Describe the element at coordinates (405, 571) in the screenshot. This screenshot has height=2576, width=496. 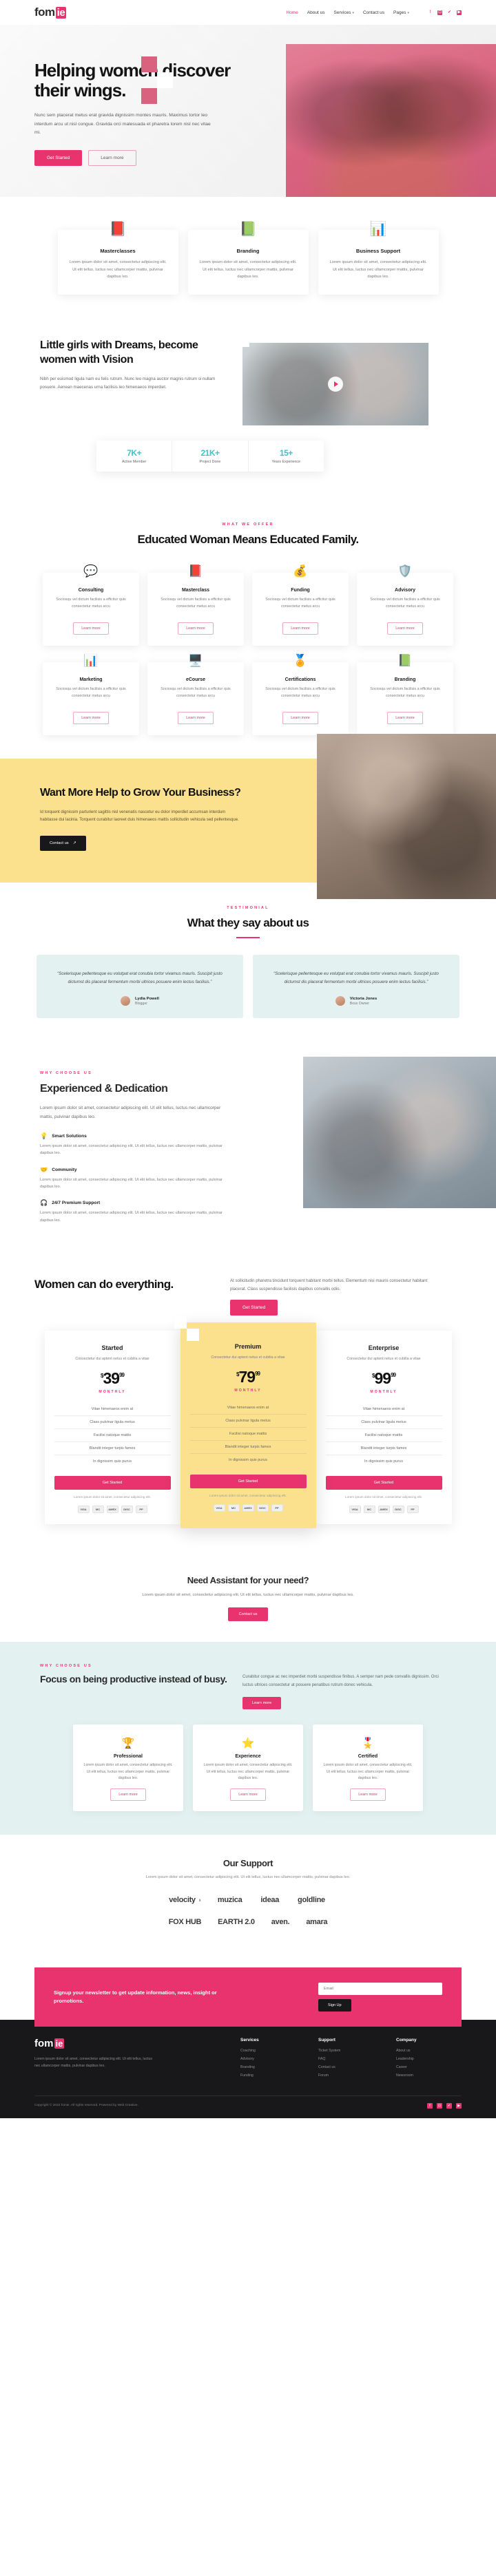
I see `service-icon: 🛡️` at that location.